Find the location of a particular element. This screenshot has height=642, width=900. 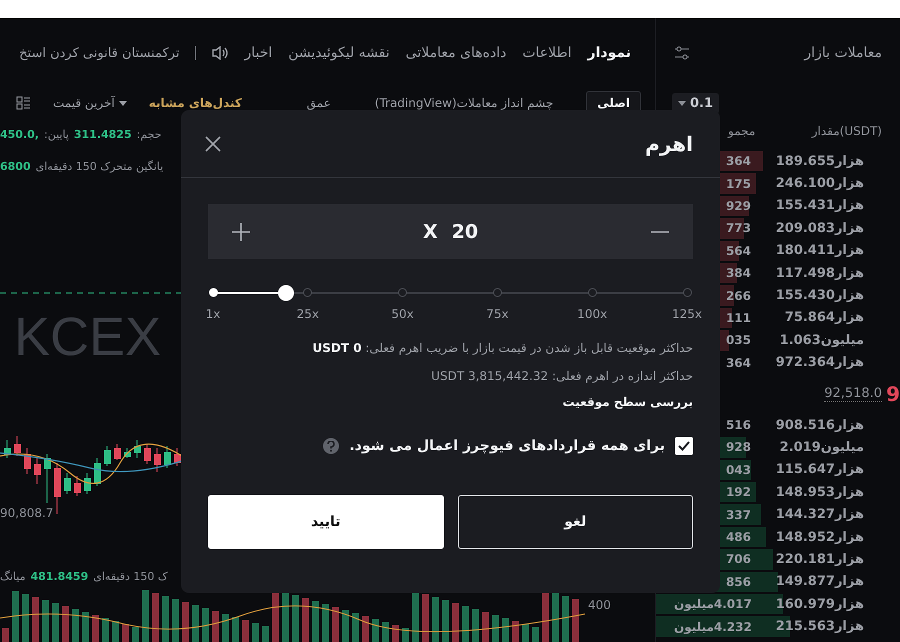

position-level-link: بررسی سطح موقعیت is located at coordinates (450, 402).